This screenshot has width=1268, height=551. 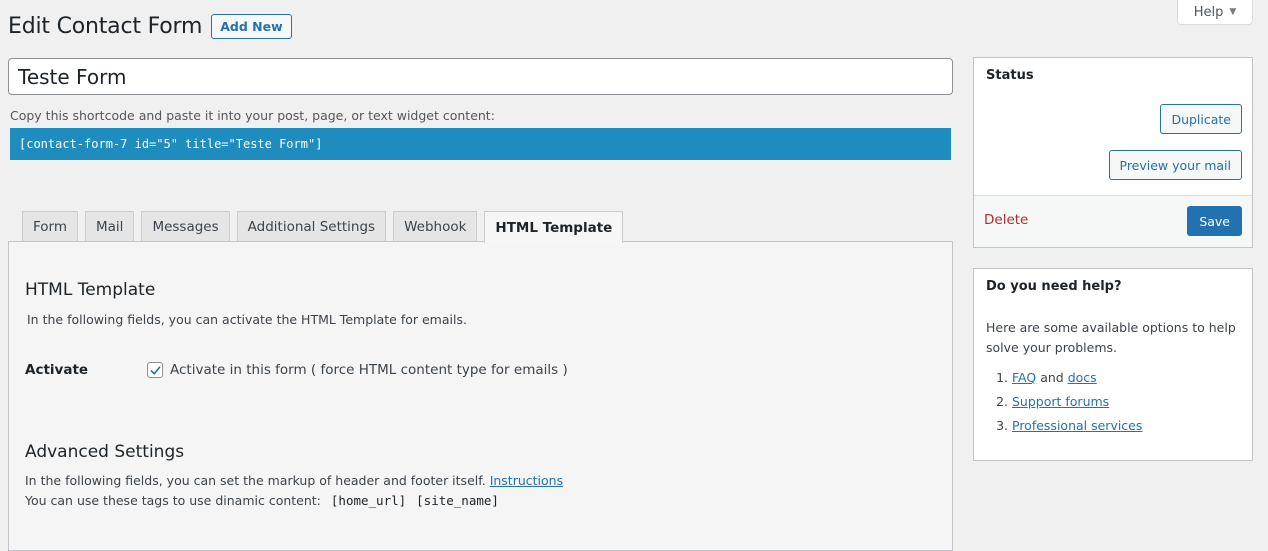 I want to click on form-title-input, so click(x=480, y=76).